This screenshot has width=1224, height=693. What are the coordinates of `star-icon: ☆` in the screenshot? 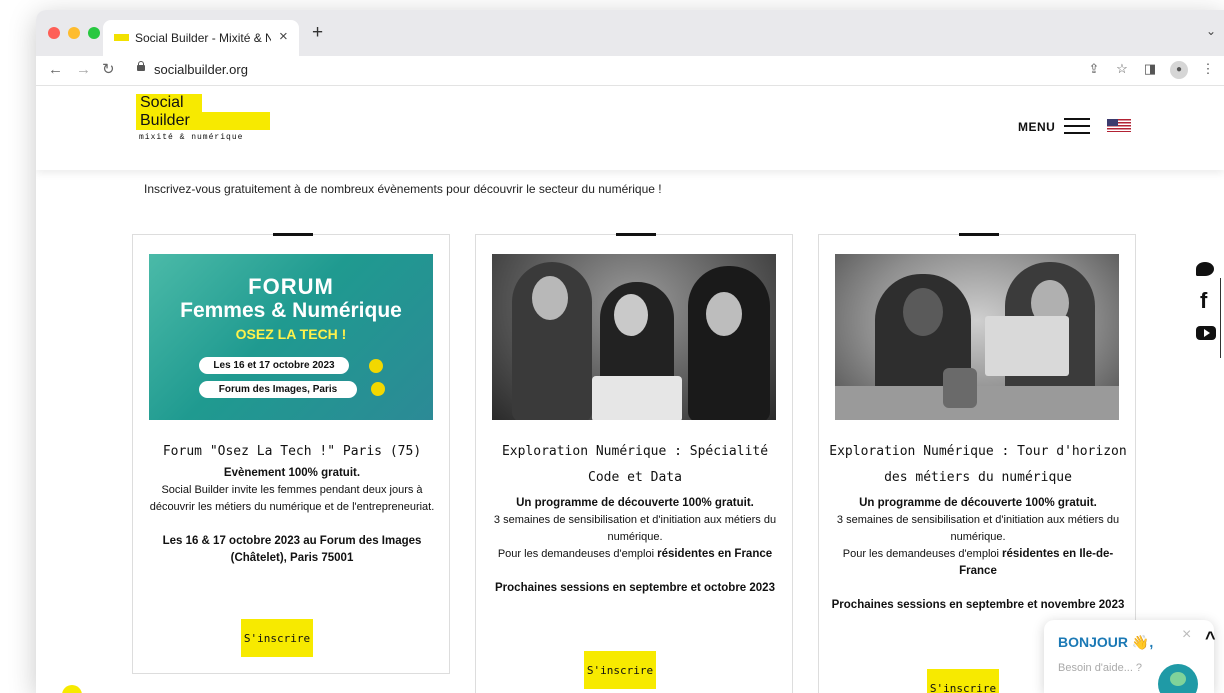 It's located at (1122, 70).